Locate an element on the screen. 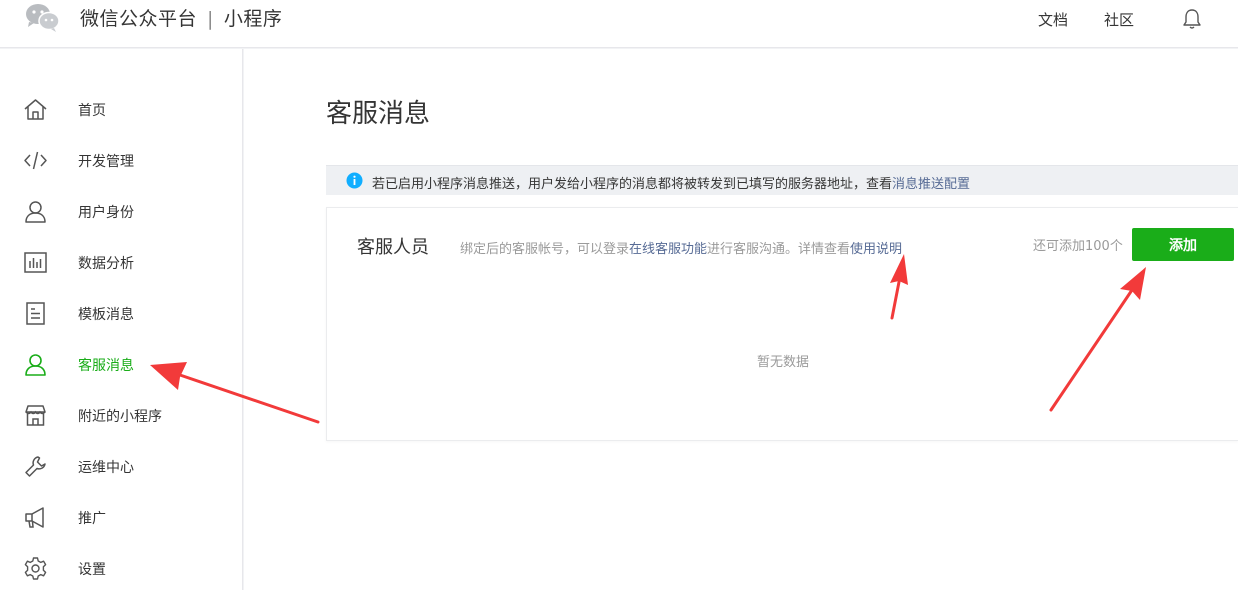 The image size is (1238, 590). sidebar-item-home: 首页 is located at coordinates (121, 109).